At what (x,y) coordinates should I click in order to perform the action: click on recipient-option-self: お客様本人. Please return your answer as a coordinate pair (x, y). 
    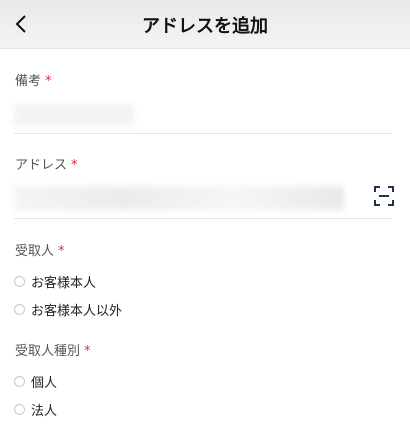
    Looking at the image, I should click on (55, 281).